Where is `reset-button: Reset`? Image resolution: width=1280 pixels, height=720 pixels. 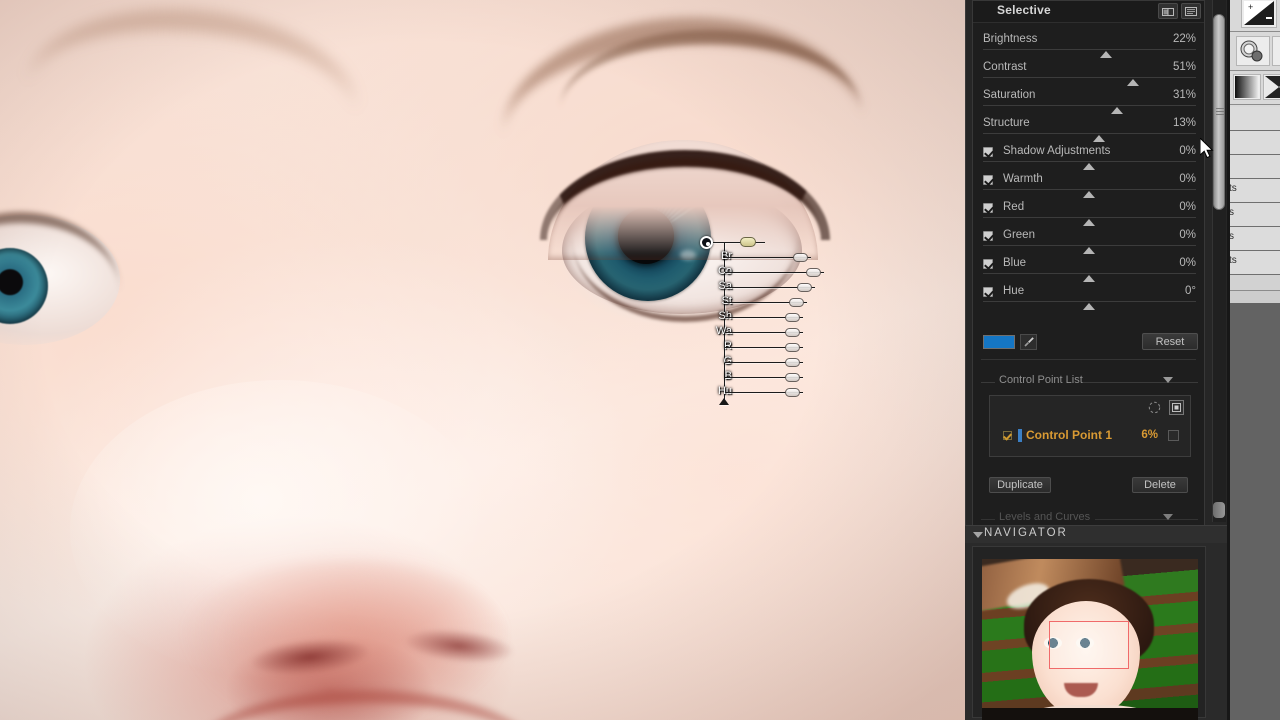 reset-button: Reset is located at coordinates (1170, 341).